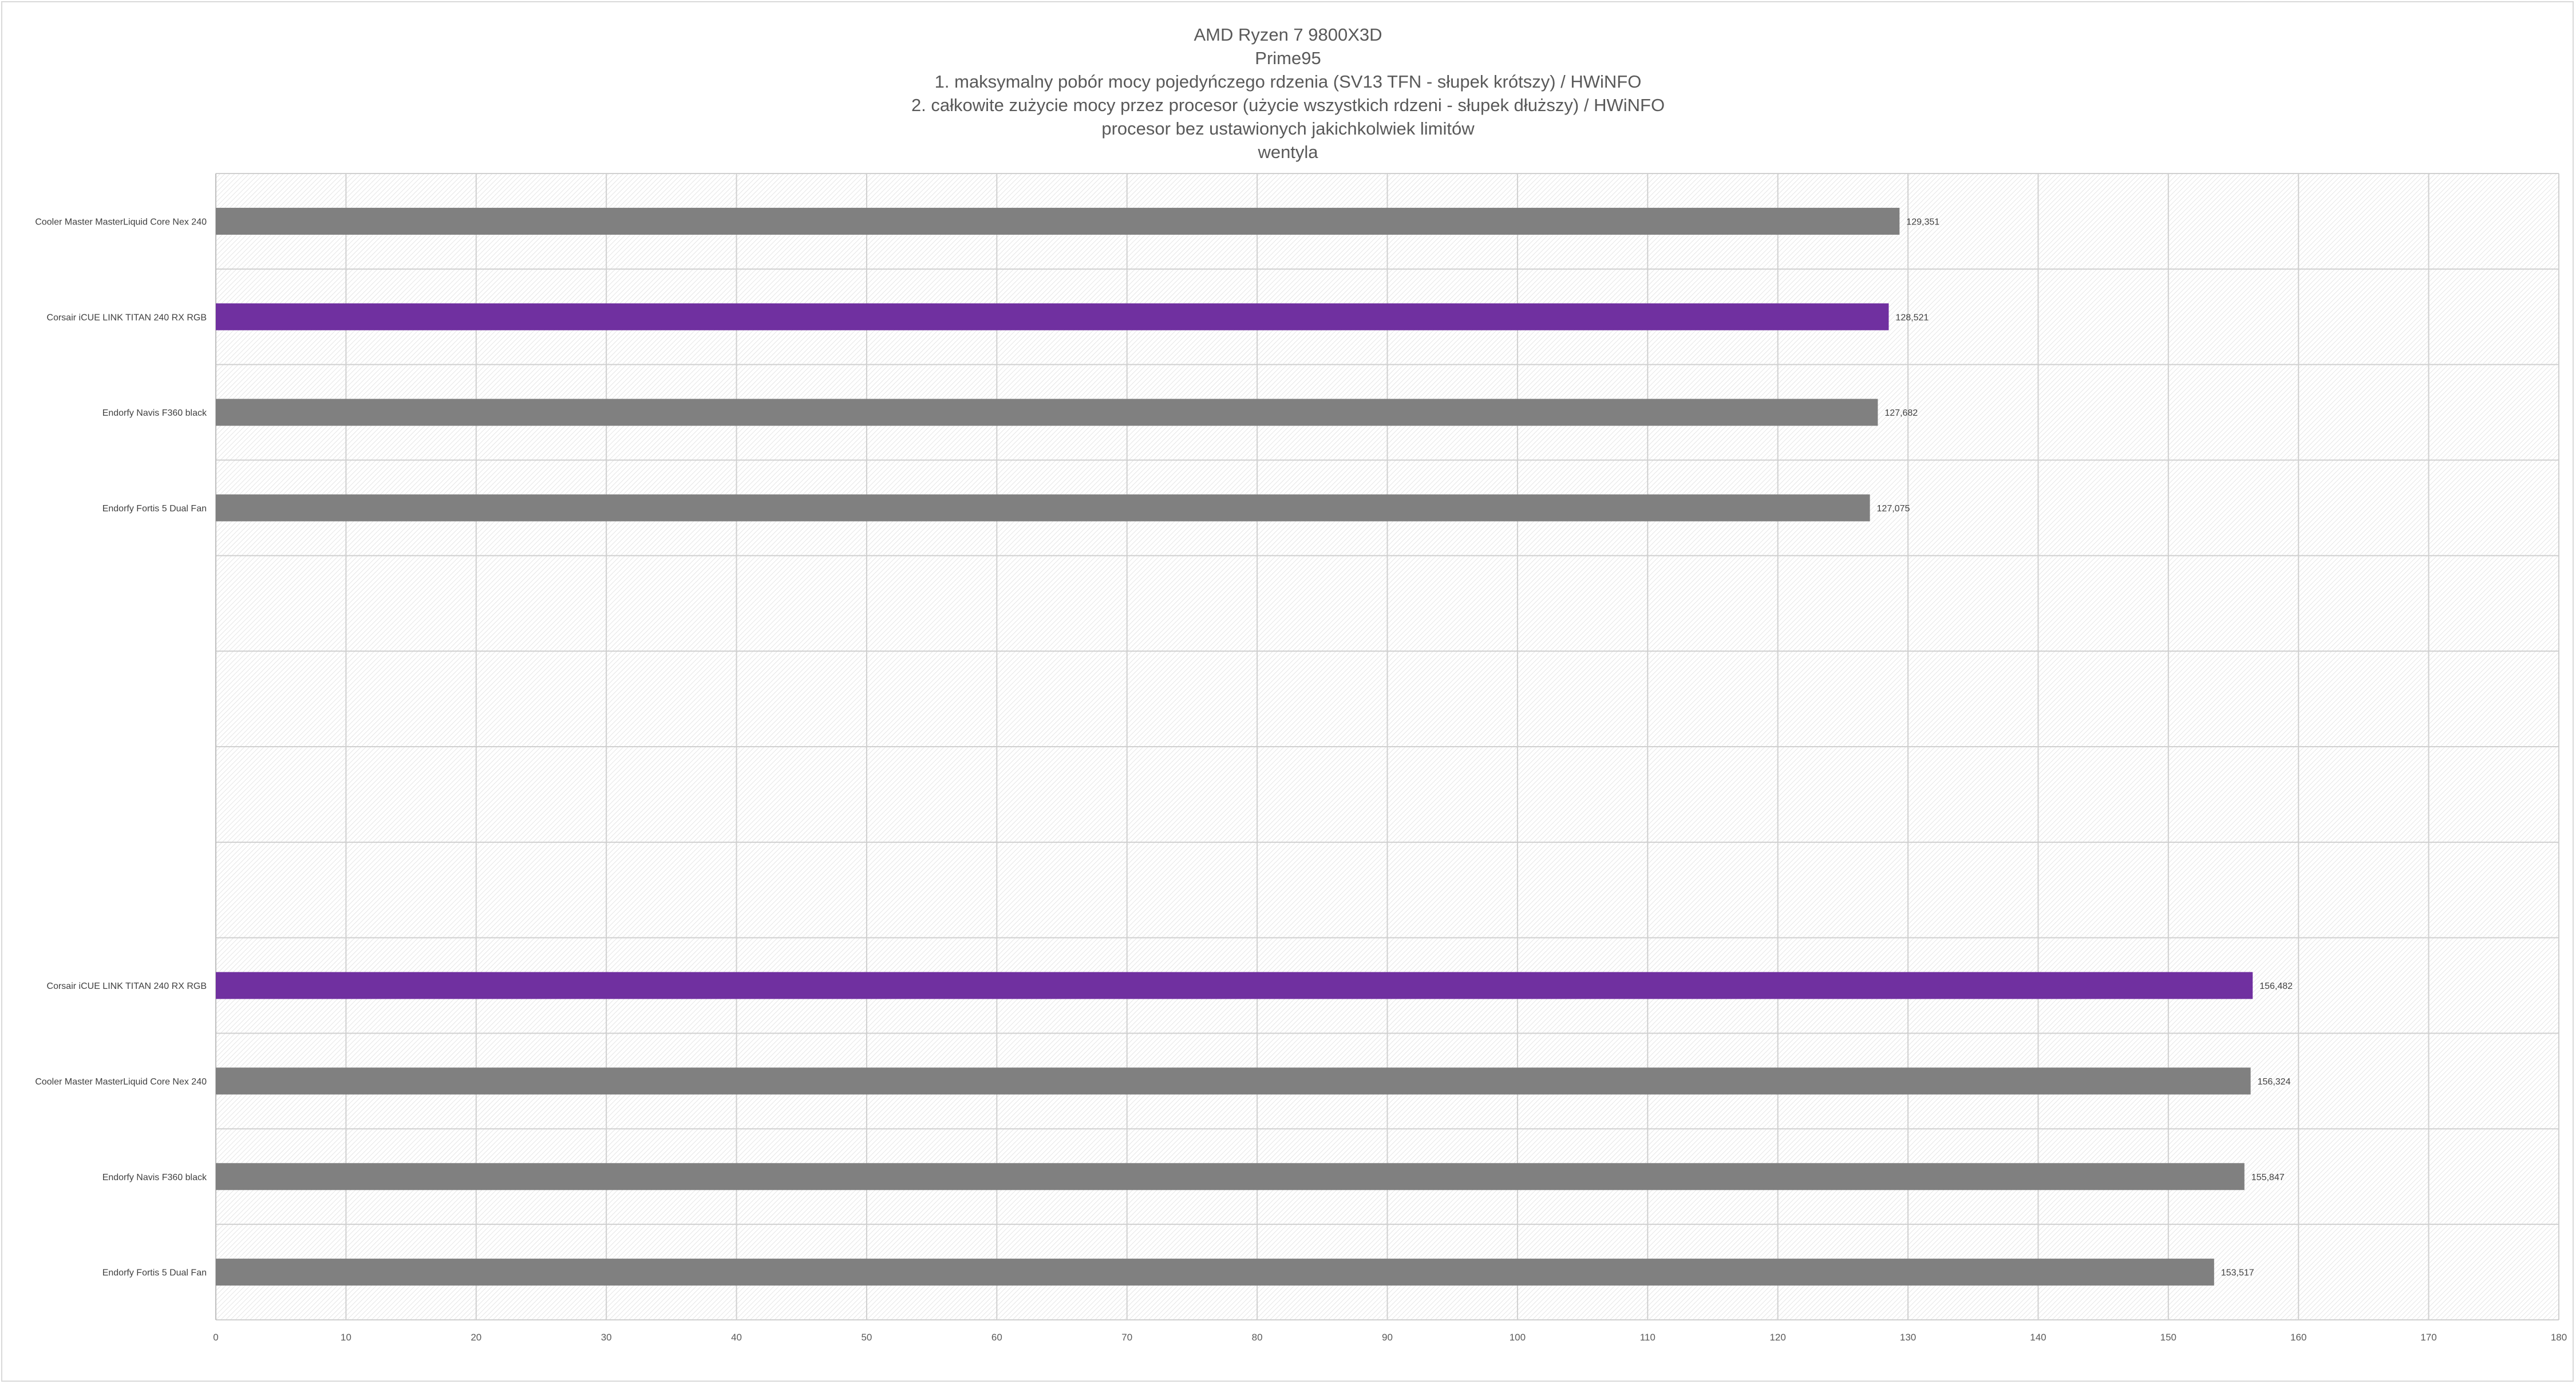 The image size is (2576, 1384). Describe the element at coordinates (2168, 1337) in the screenshot. I see `x-tick-label: 150` at that location.